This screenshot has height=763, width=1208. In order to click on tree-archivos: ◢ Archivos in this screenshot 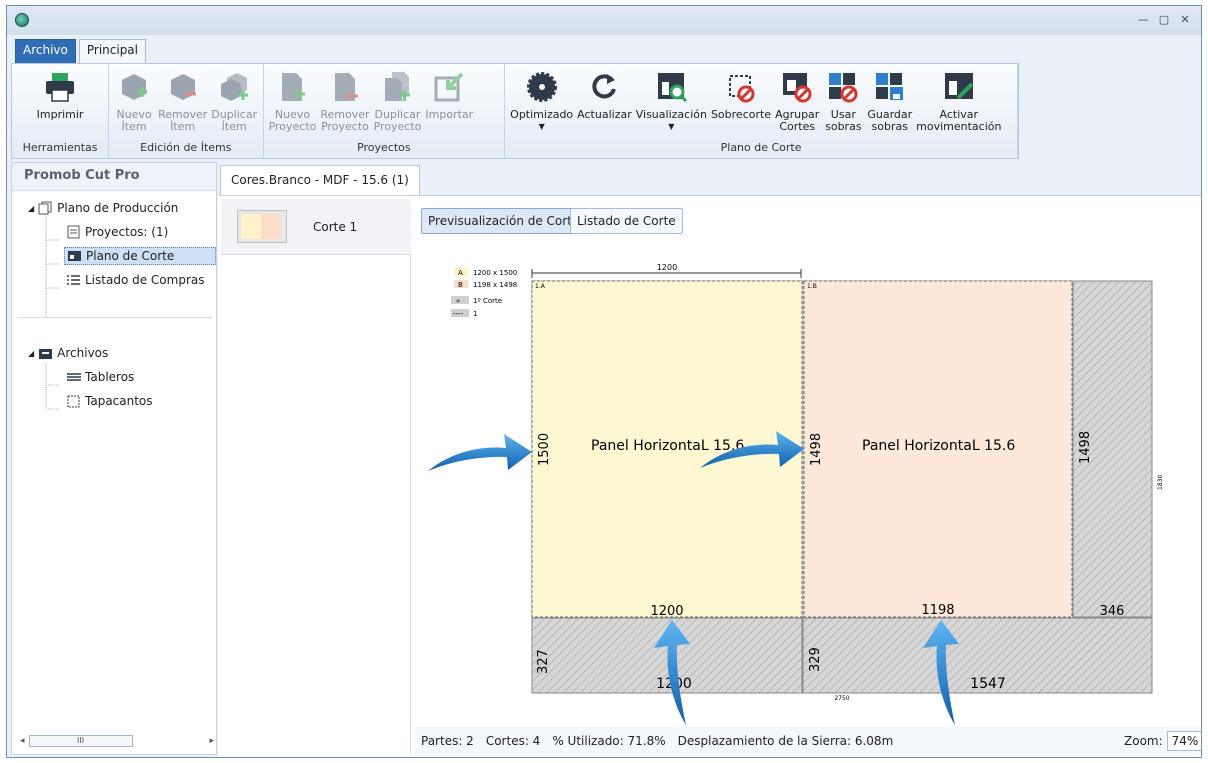, I will do `click(68, 353)`.